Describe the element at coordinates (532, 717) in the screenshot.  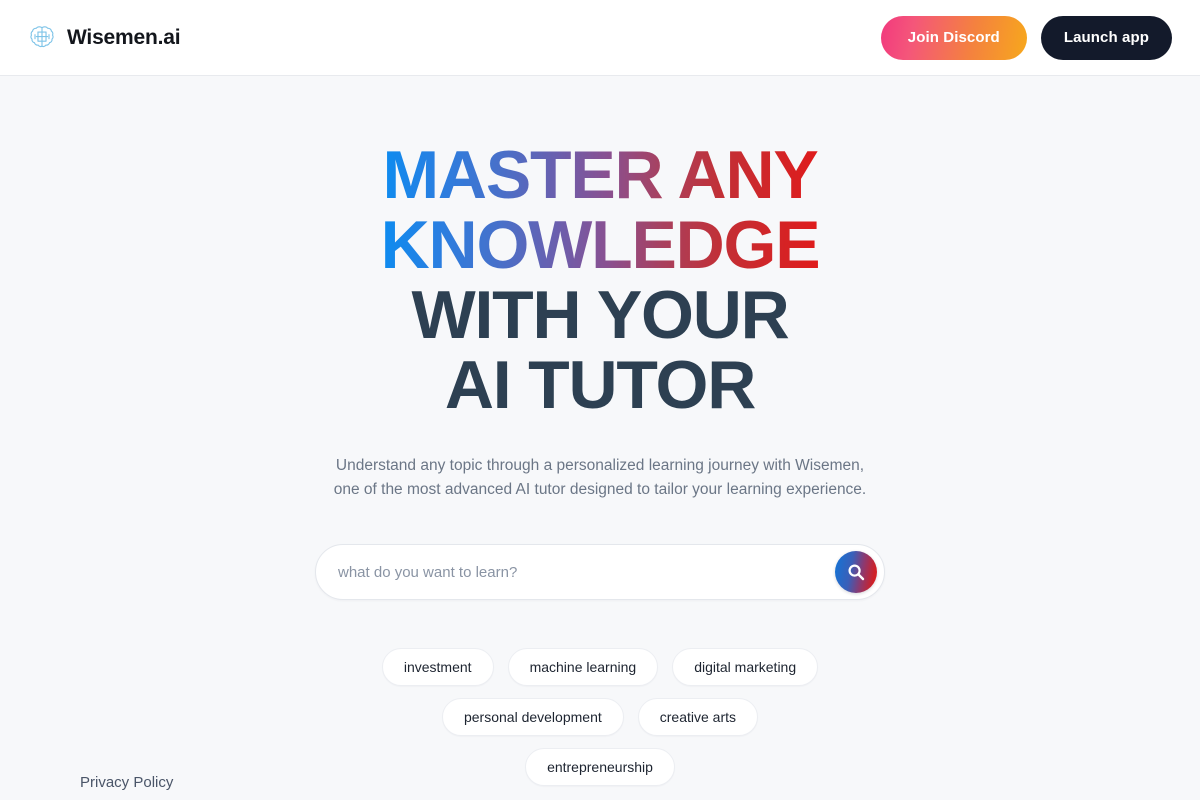
I see `suggestion-pill-personal-development: personal development` at that location.